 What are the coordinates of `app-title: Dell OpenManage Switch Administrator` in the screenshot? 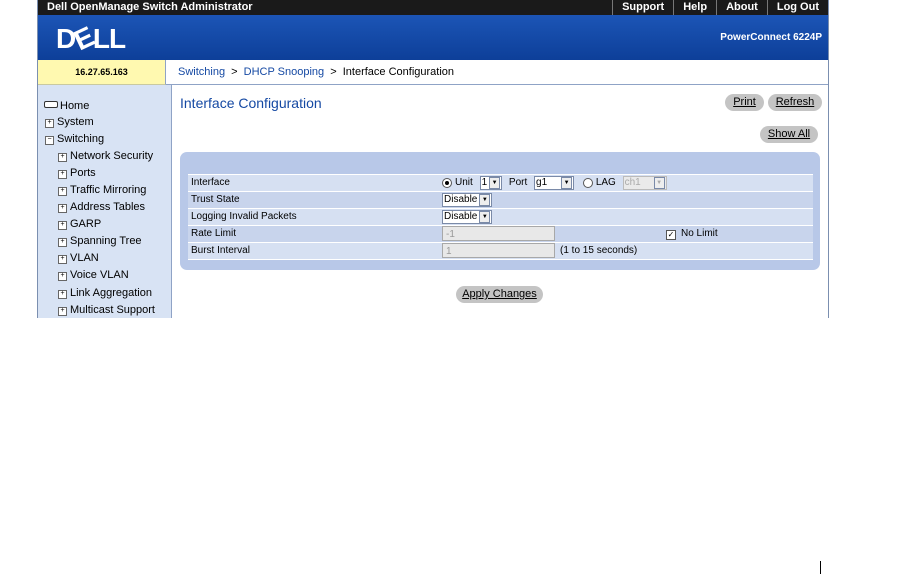 It's located at (150, 7).